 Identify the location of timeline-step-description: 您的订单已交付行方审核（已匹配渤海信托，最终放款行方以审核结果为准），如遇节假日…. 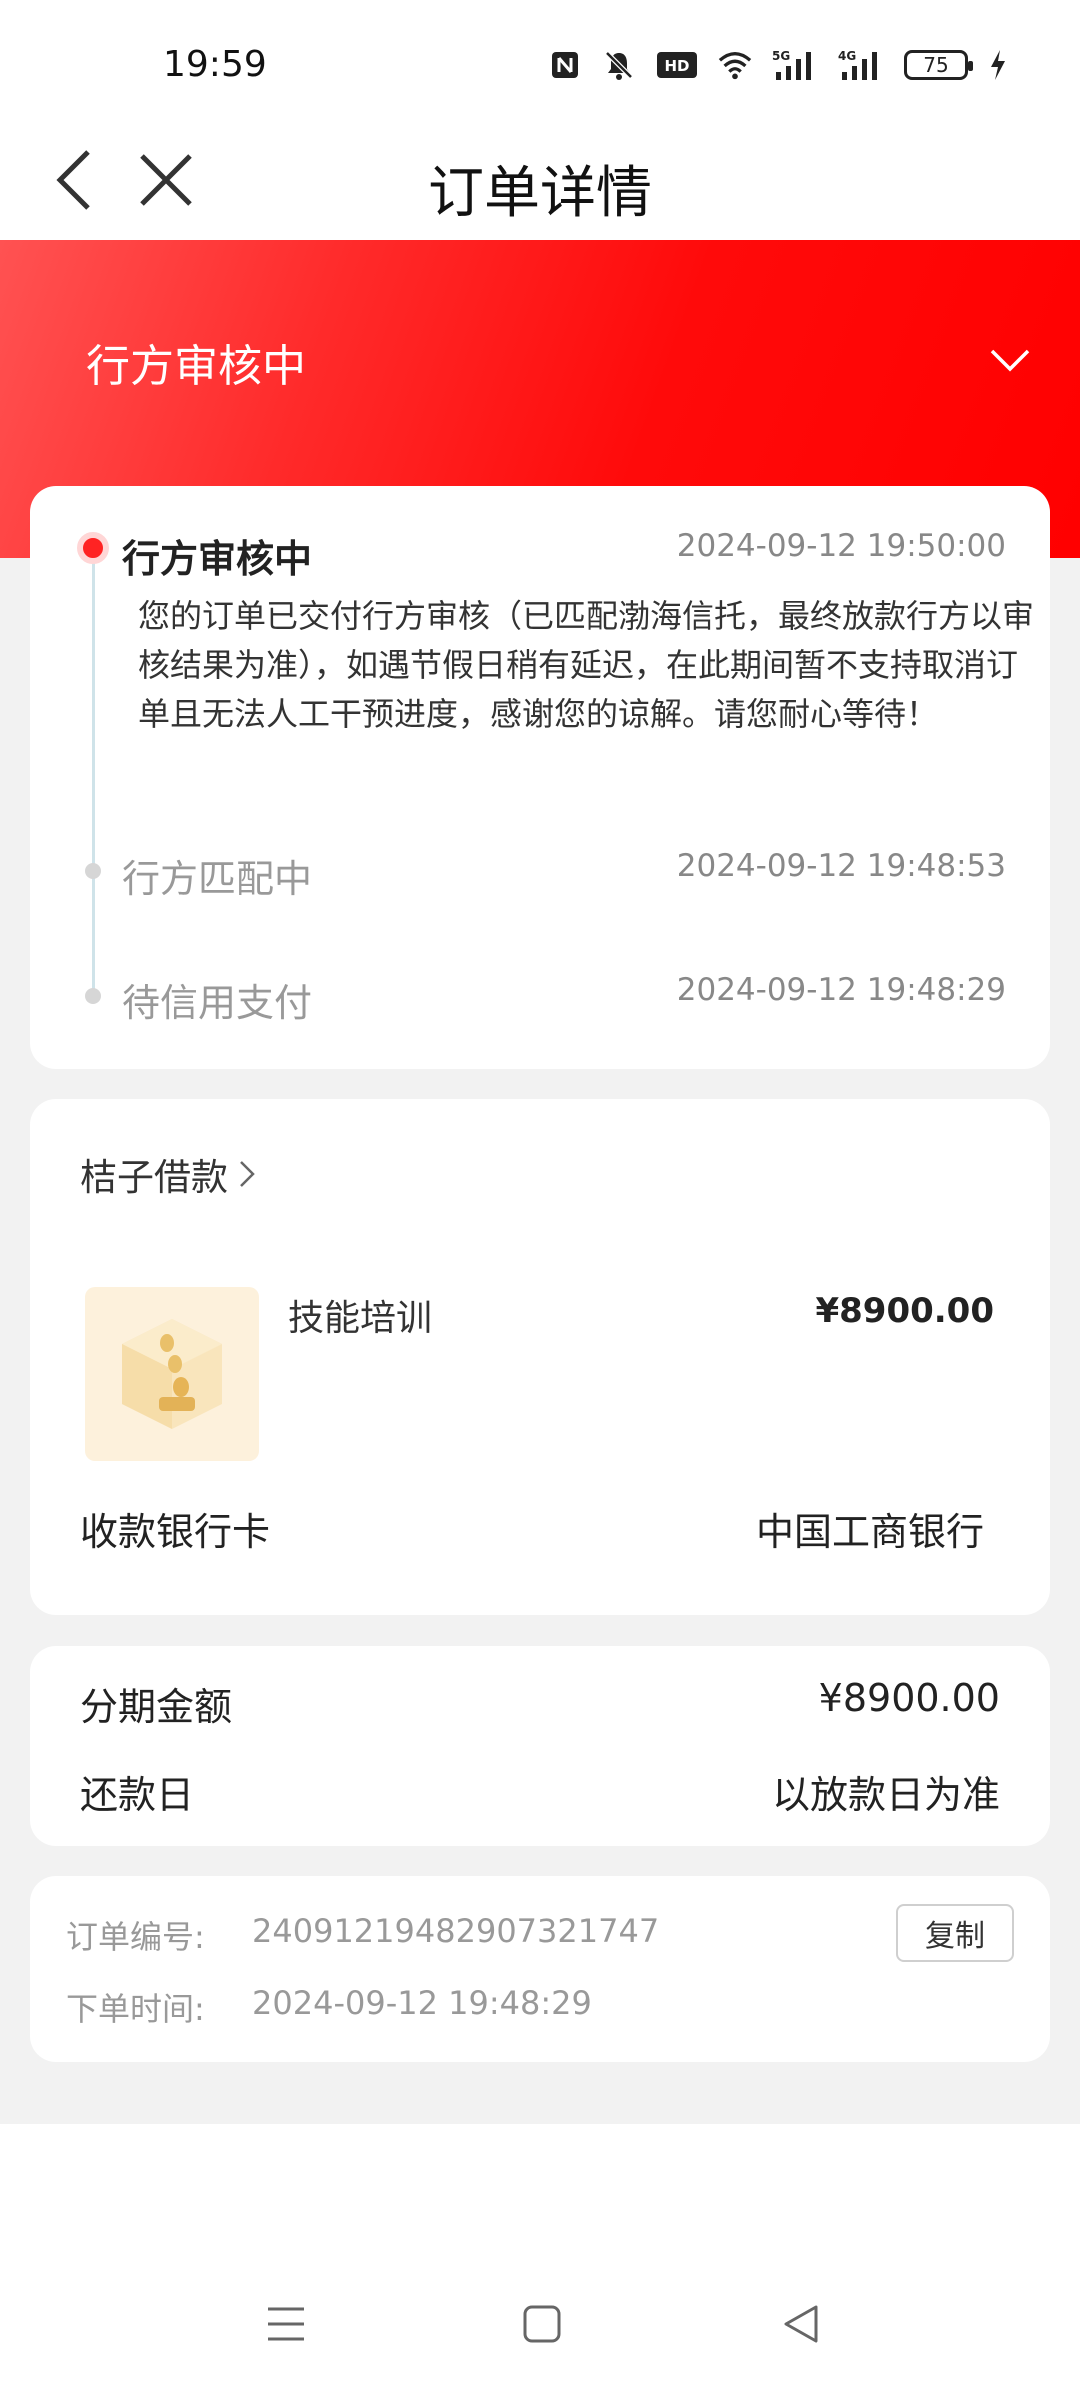
(586, 665).